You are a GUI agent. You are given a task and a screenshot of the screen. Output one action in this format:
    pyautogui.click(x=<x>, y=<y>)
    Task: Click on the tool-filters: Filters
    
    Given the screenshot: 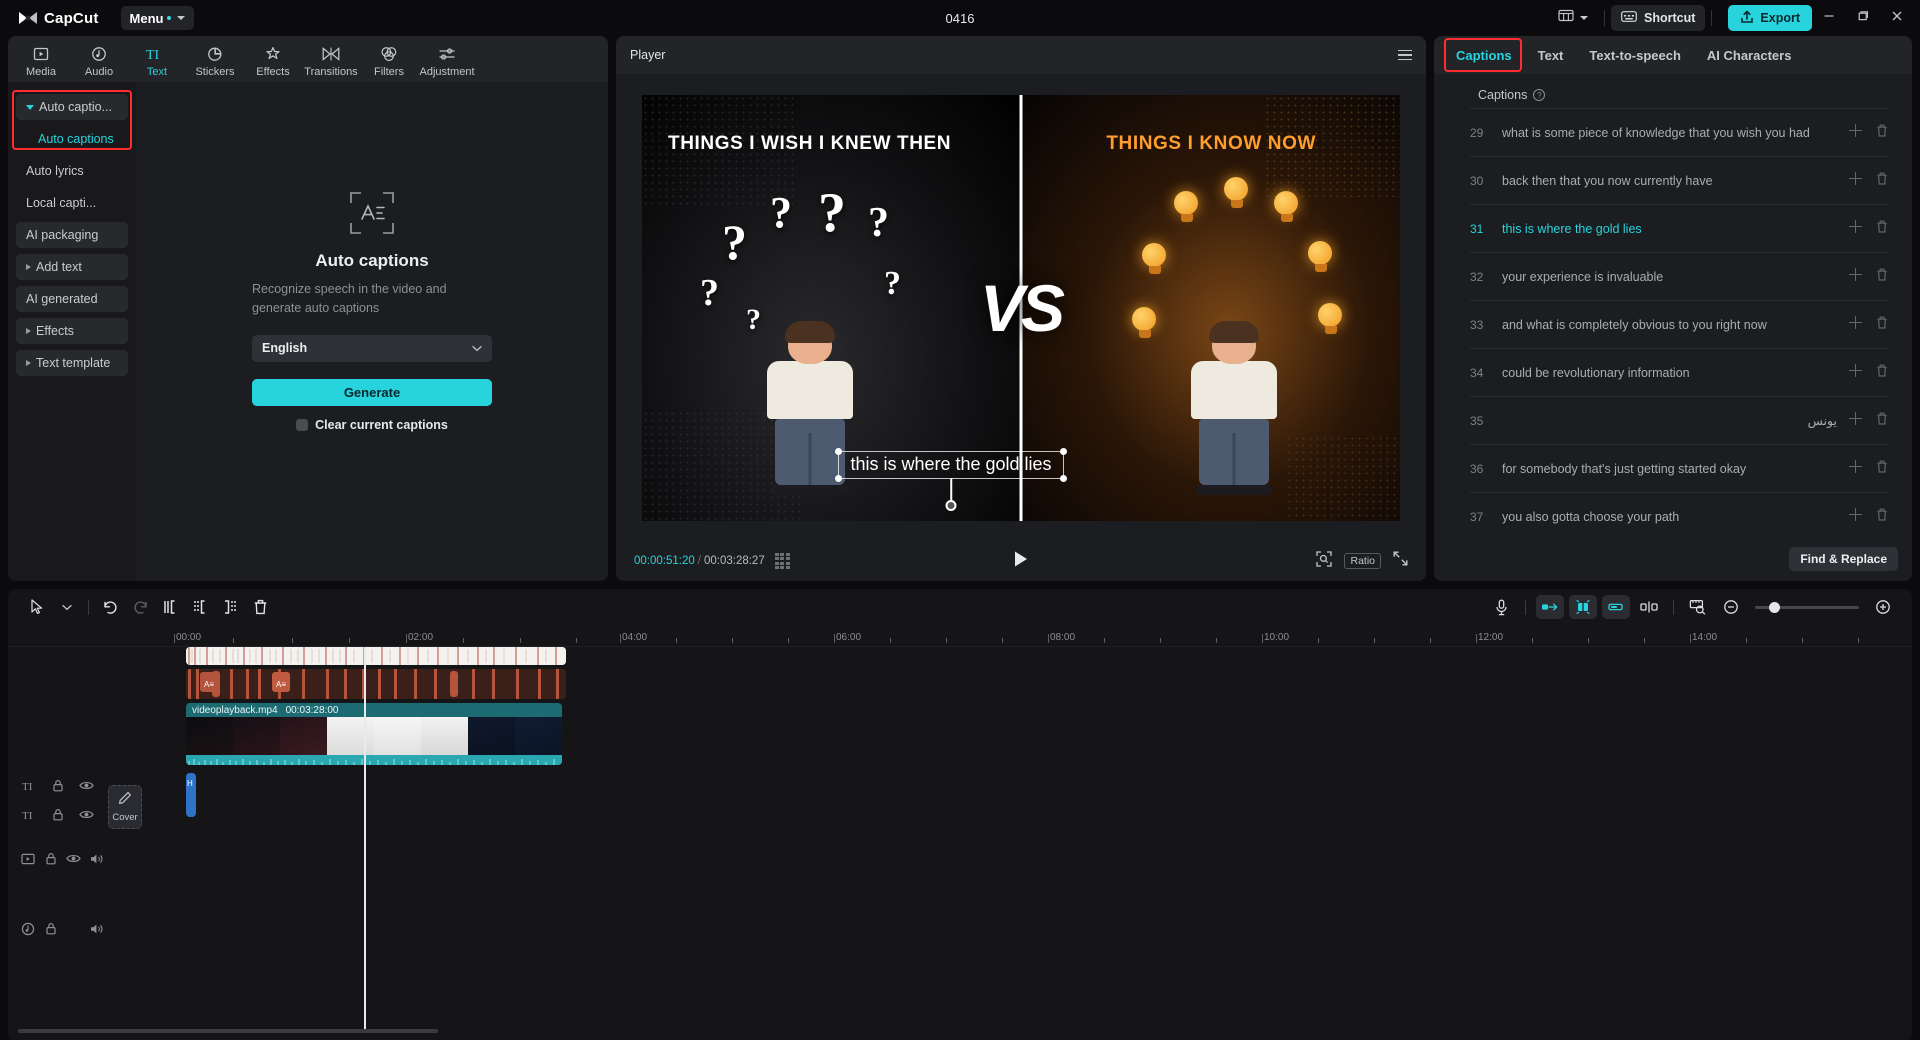 What is the action you would take?
    pyautogui.click(x=389, y=59)
    